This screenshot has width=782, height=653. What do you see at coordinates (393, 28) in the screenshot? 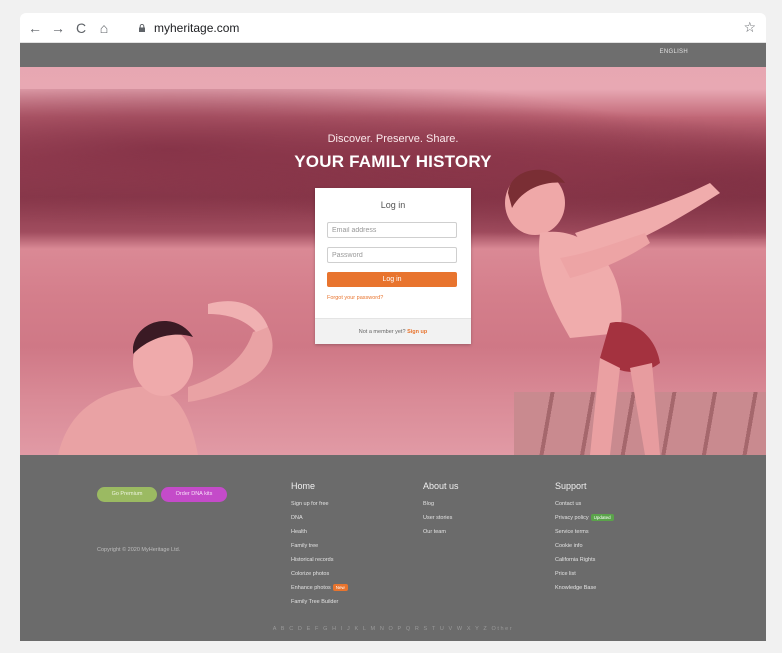
I see `browser-toolbar: ← → C ⌂ myheritage.com ☆` at bounding box center [393, 28].